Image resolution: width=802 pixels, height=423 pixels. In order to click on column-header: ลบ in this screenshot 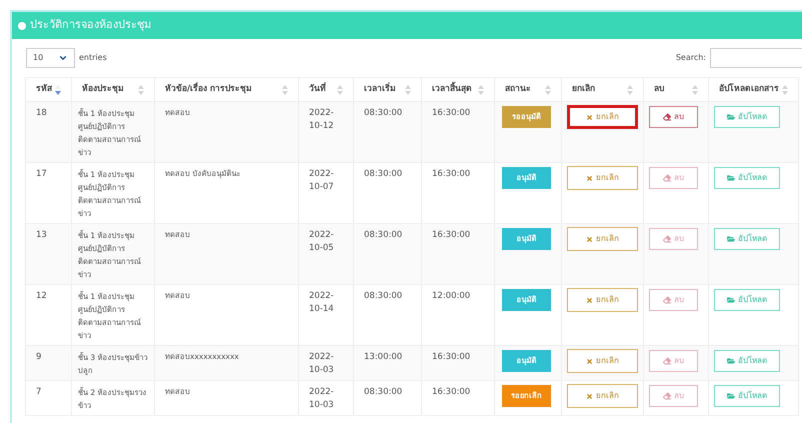, I will do `click(659, 89)`.